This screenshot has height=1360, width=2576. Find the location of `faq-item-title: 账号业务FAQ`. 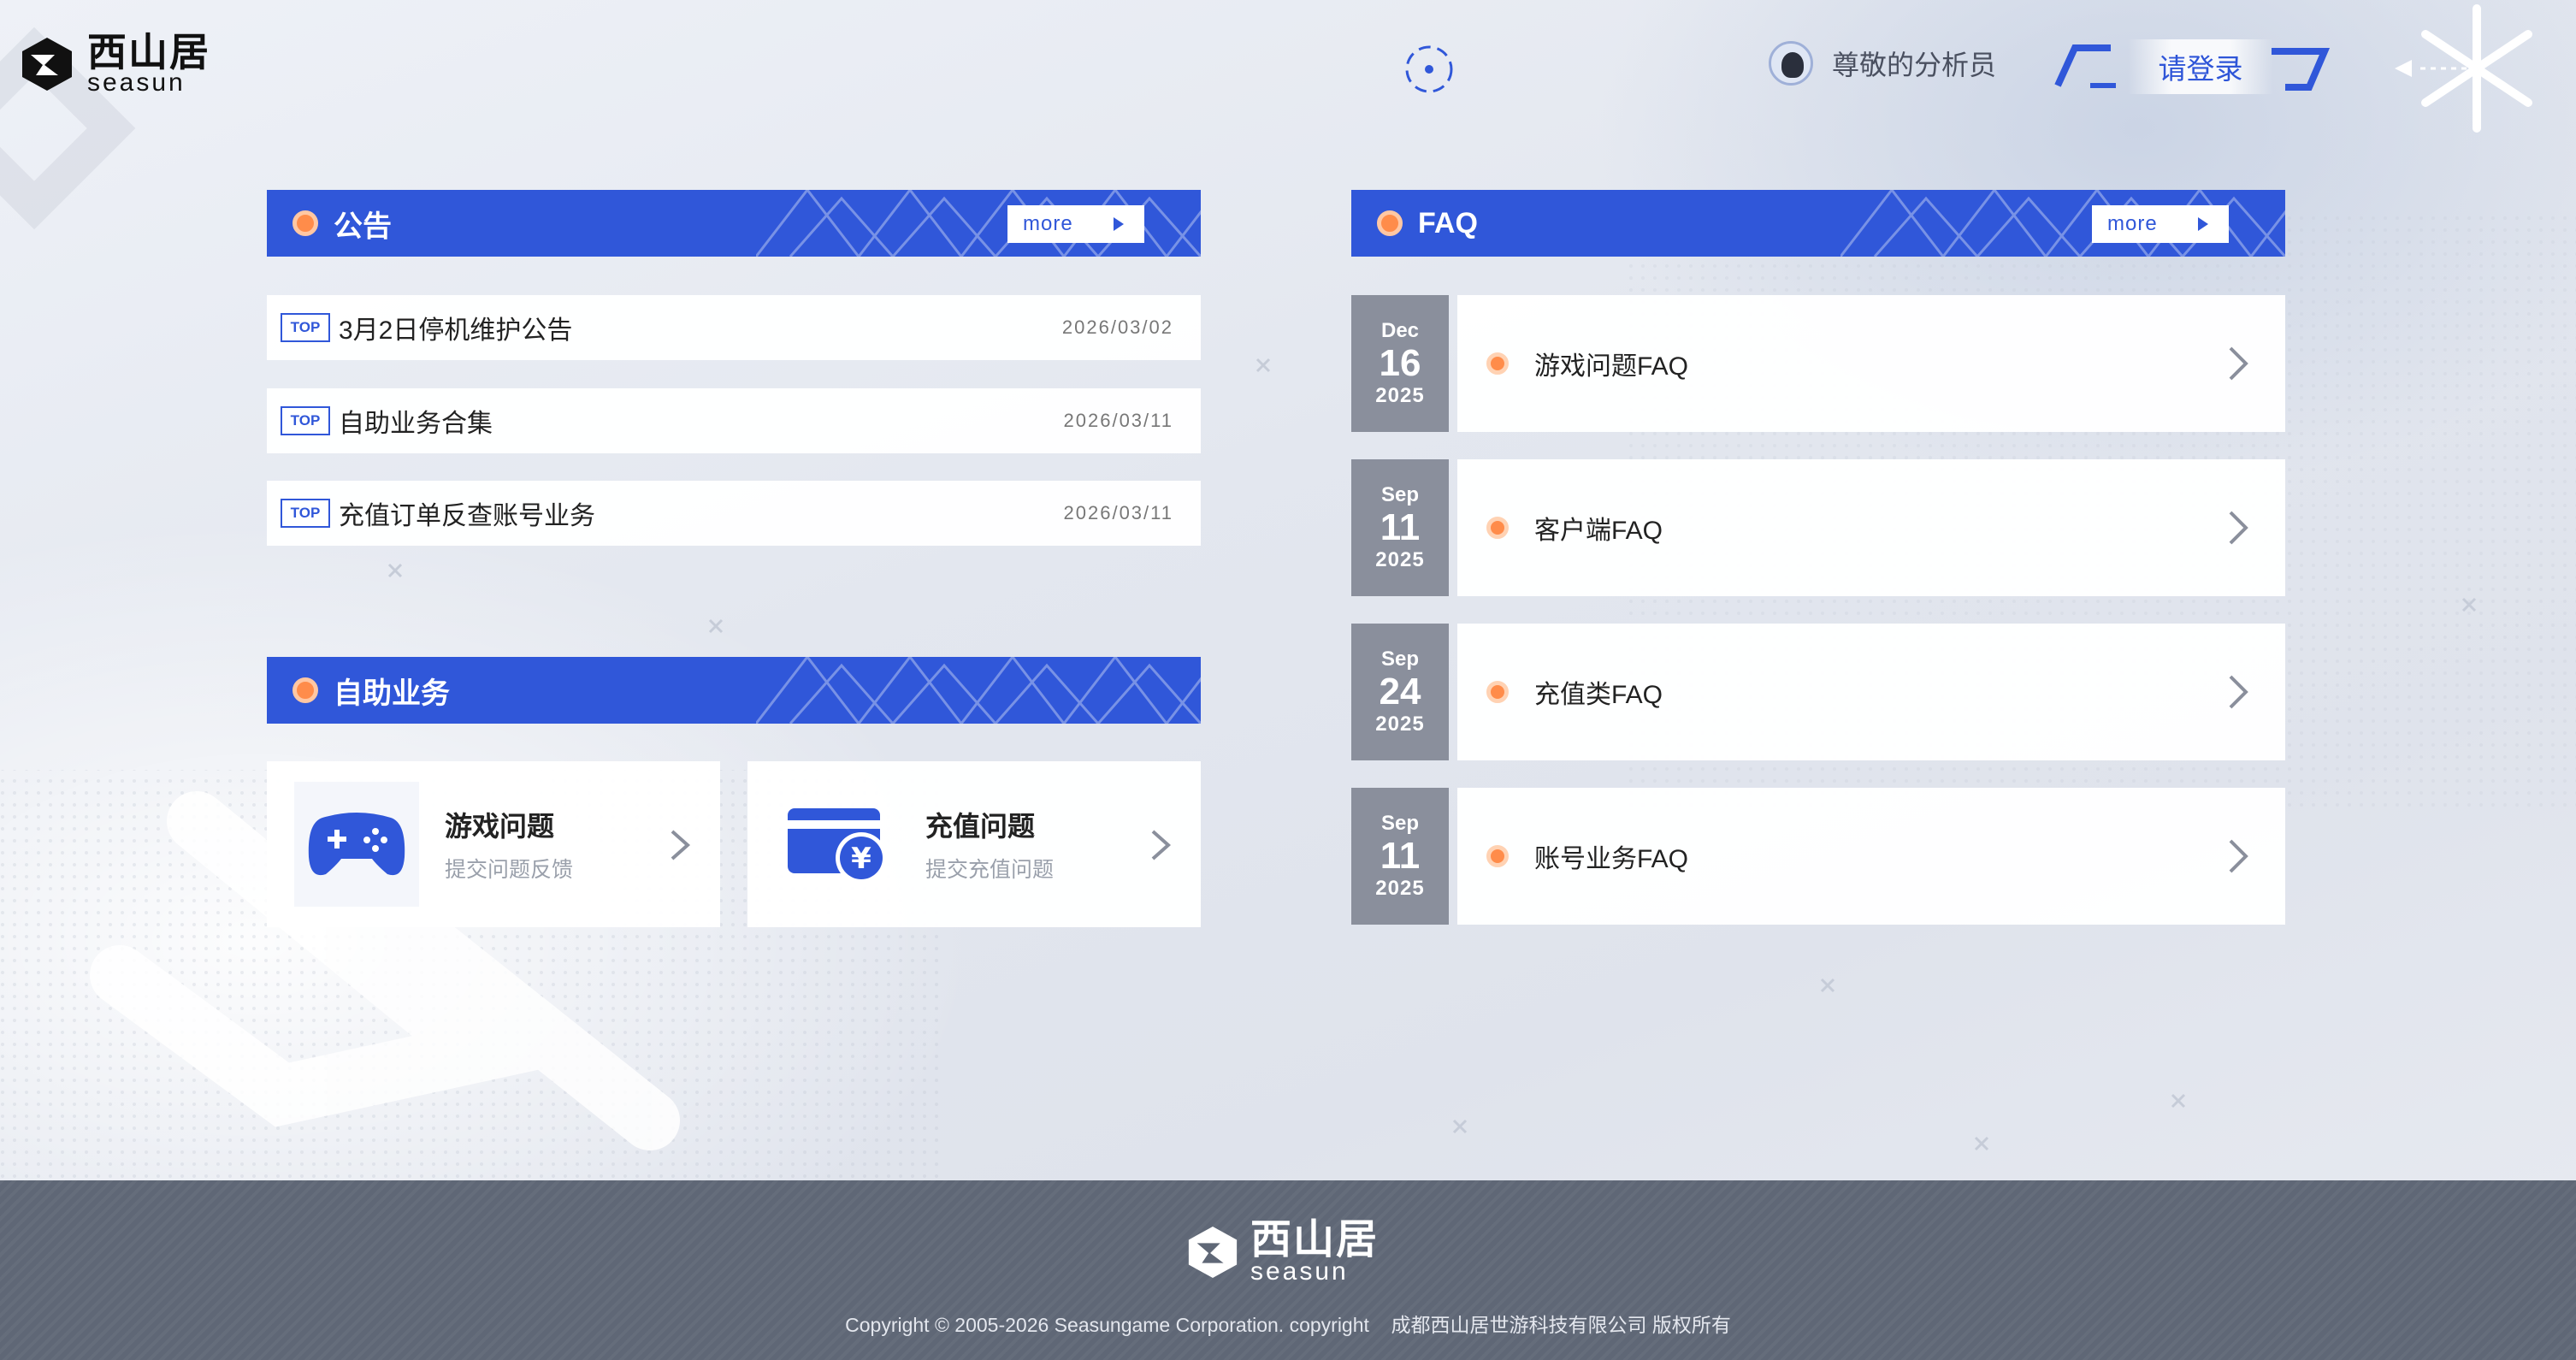

faq-item-title: 账号业务FAQ is located at coordinates (1611, 859).